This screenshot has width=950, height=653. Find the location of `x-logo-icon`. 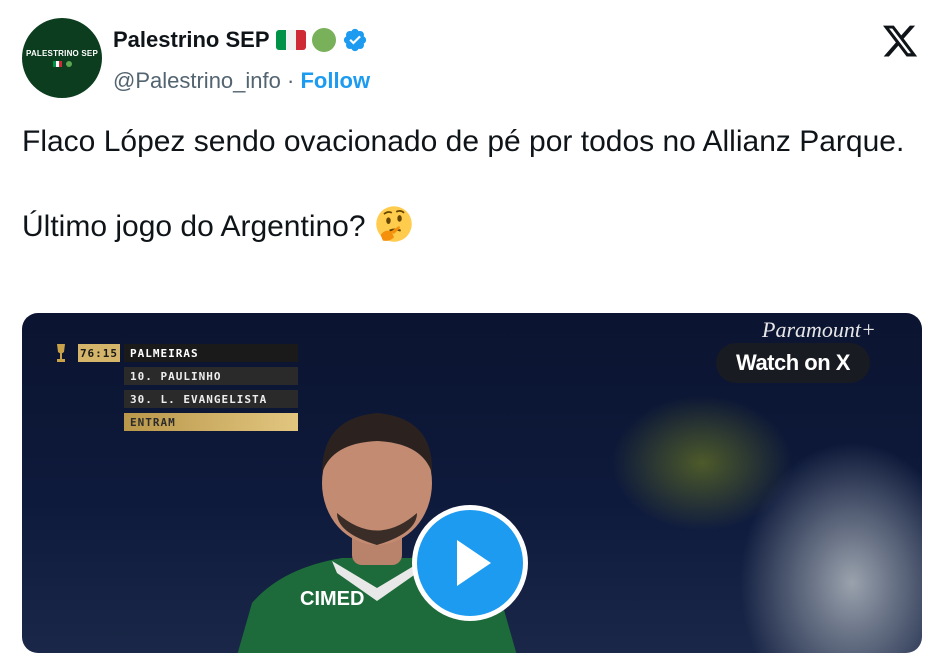

x-logo-icon is located at coordinates (900, 41).